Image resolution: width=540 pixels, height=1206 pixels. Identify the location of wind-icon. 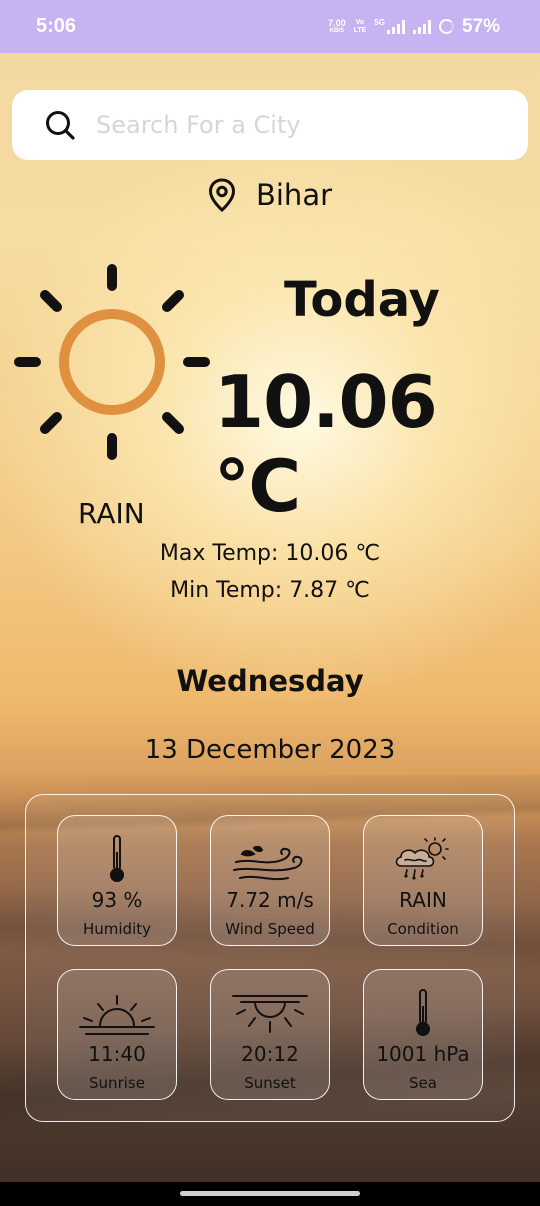
(268, 863).